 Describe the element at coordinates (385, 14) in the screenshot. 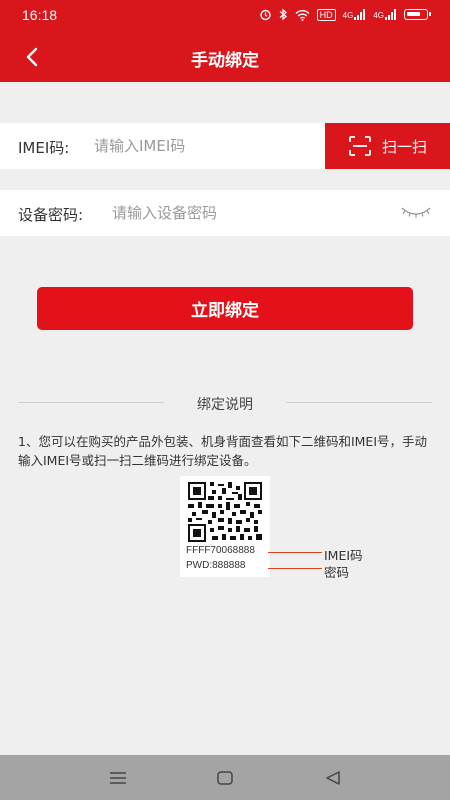

I see `signal-2-icon: 4G` at that location.